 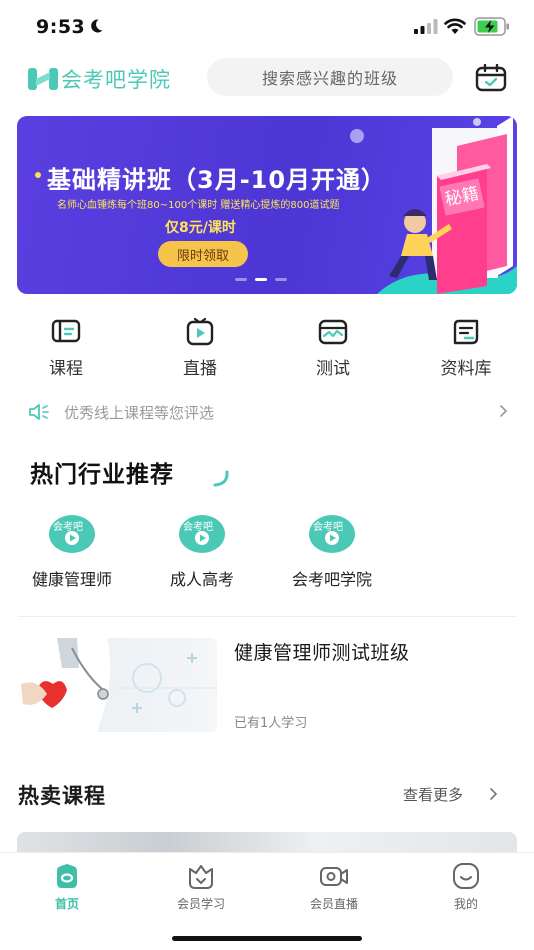 I want to click on tab-label: 会员学习, so click(x=200, y=904).